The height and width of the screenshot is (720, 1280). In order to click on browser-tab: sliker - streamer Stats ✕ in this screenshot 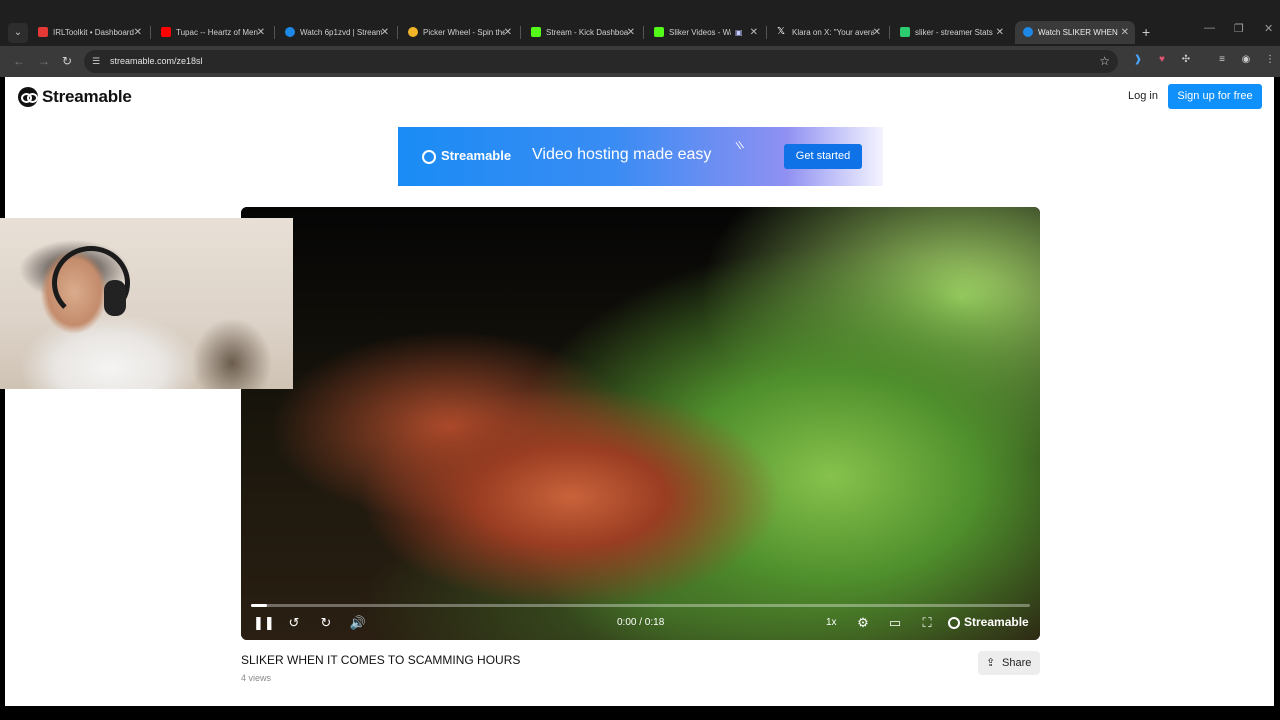, I will do `click(951, 32)`.